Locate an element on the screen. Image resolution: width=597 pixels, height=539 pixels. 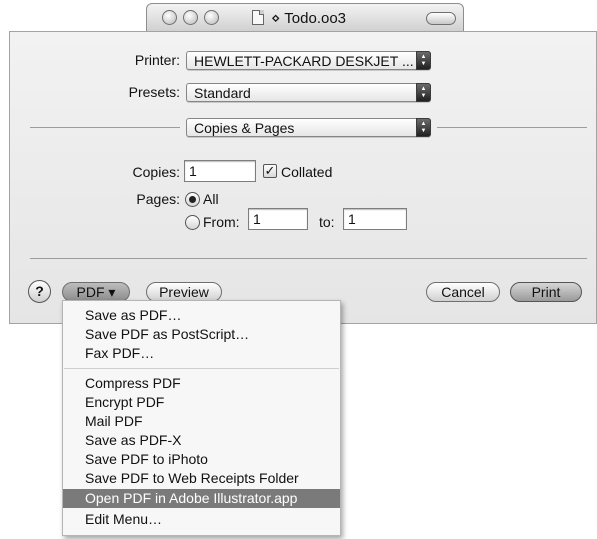
menu-item-open-pdf-in-illustrator: Open PDF in Adobe Illustrator.app is located at coordinates (201, 498).